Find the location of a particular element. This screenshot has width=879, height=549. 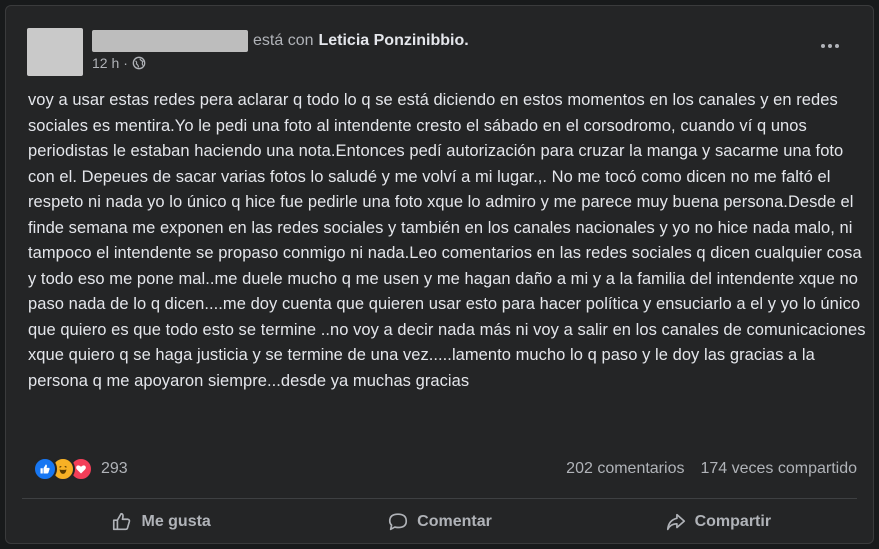

reactions-summary: 293 is located at coordinates (80, 469).